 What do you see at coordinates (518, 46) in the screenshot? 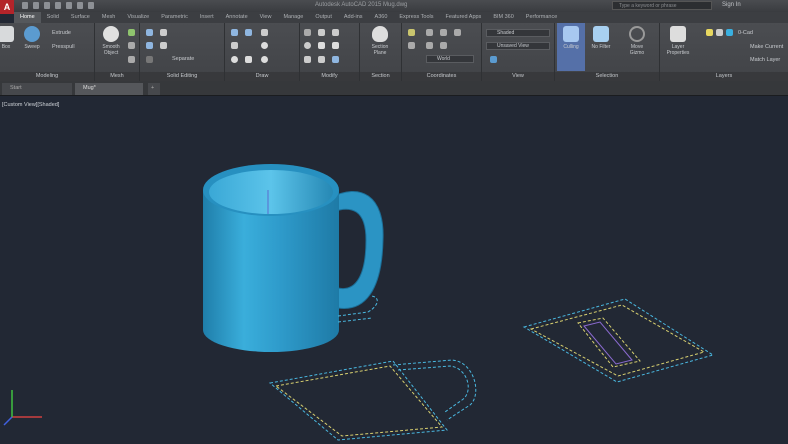
I see `named-view-dropdown: Unsaved View` at bounding box center [518, 46].